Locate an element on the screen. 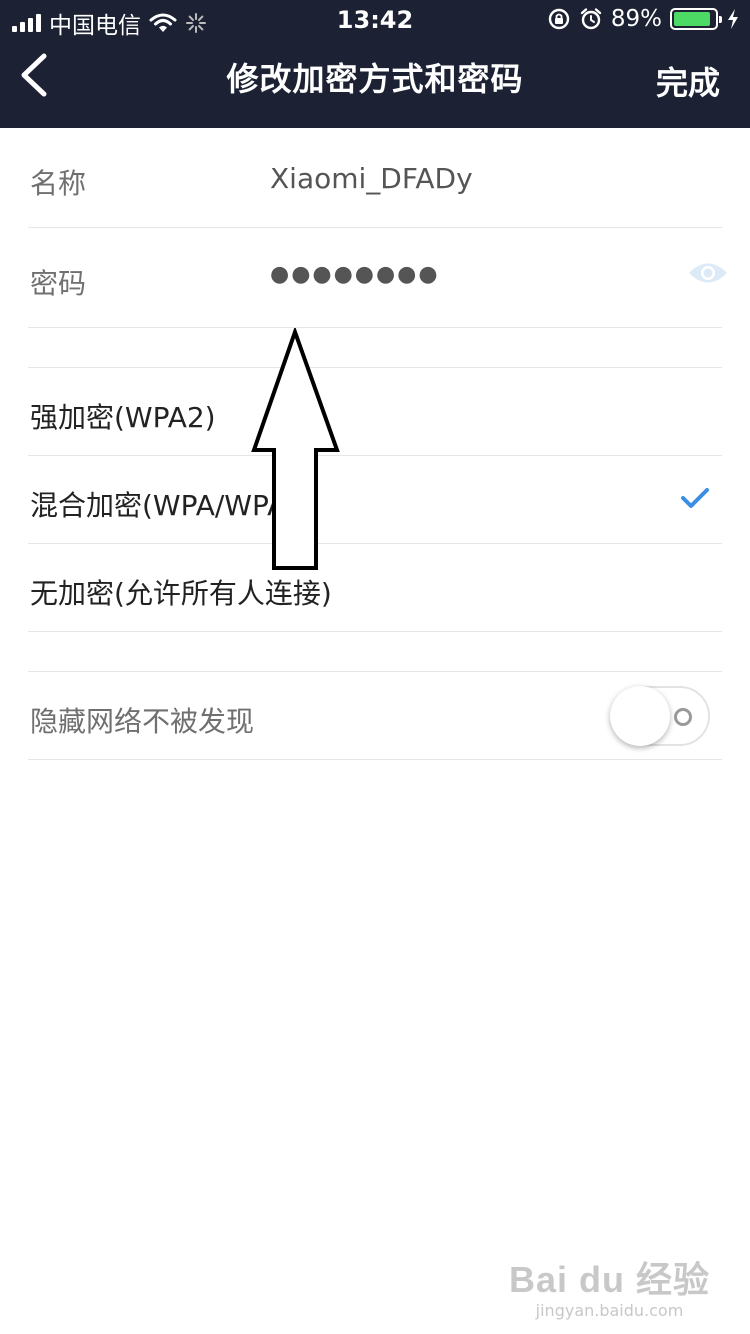  page-title: 修改加密方式和密码 is located at coordinates (375, 79).